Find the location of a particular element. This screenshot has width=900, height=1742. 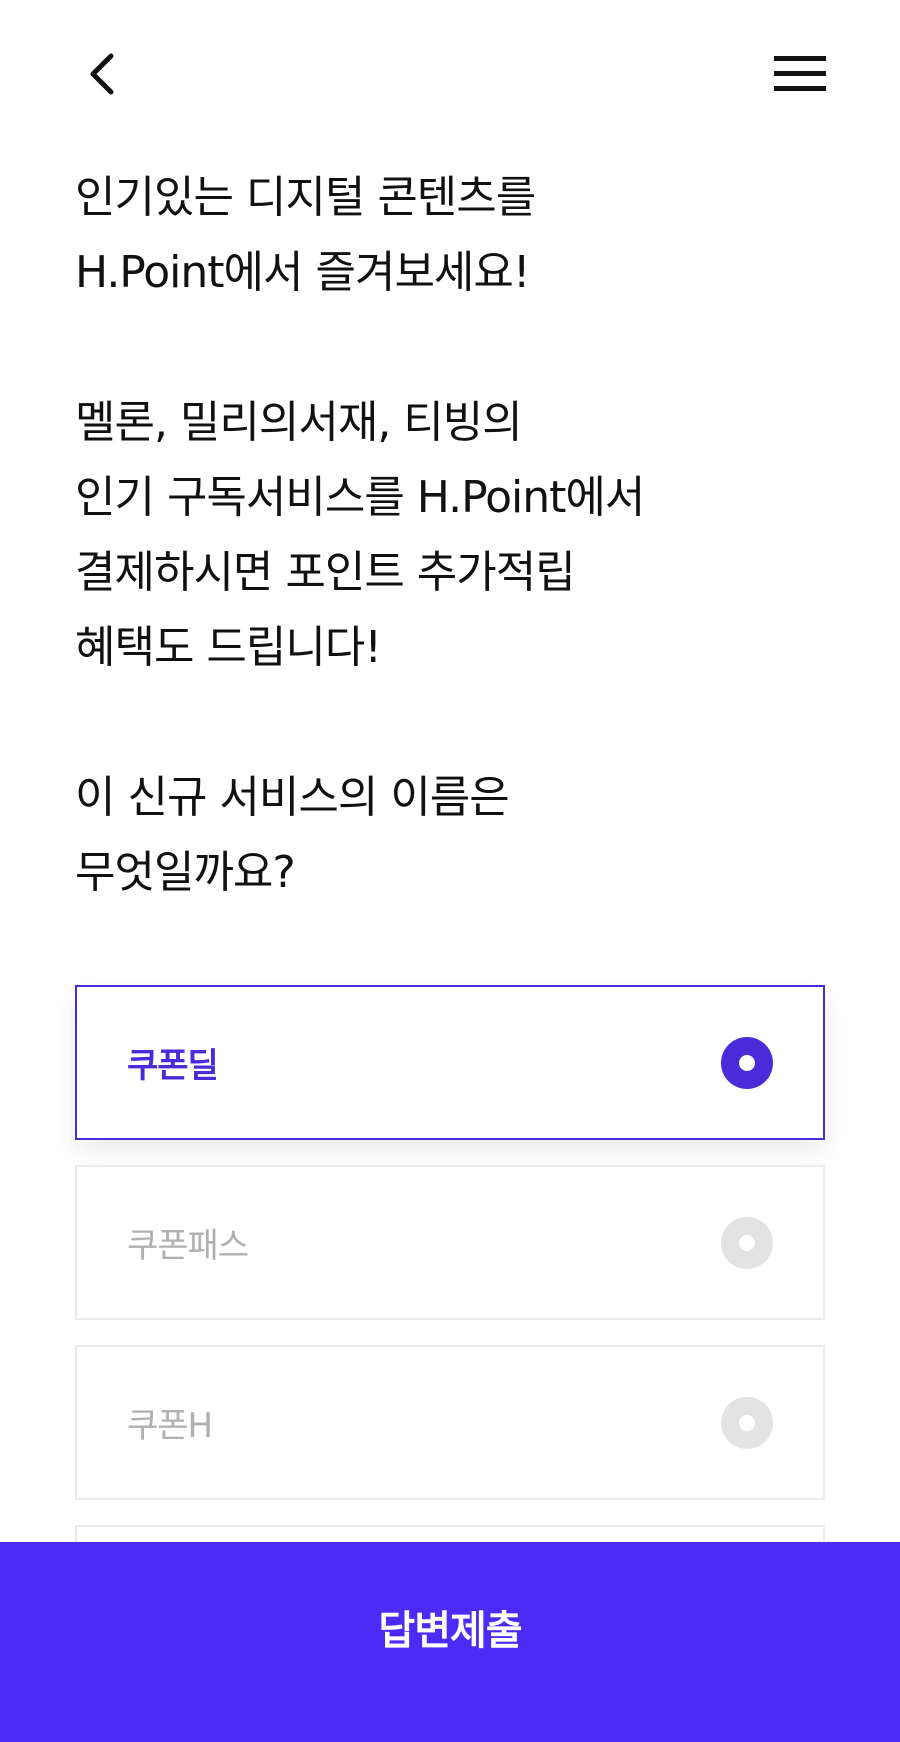

option-label: 쿠폰H is located at coordinates (170, 1426).